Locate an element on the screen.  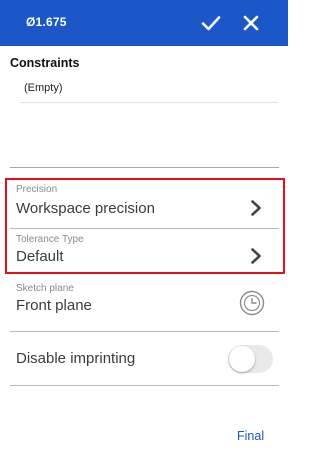
checkmark-icon is located at coordinates (211, 23).